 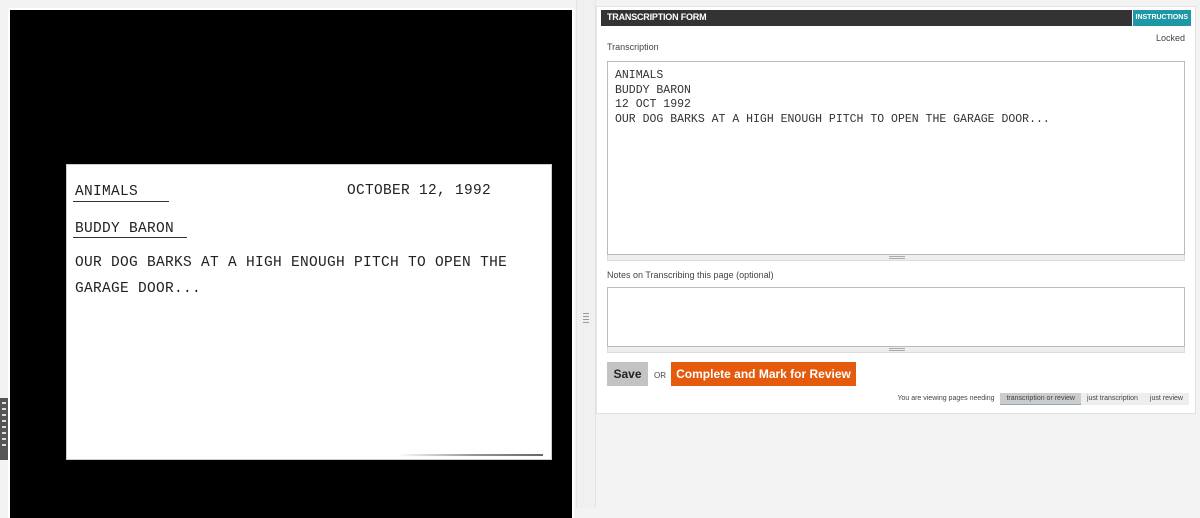 I want to click on notes-textarea, so click(x=896, y=317).